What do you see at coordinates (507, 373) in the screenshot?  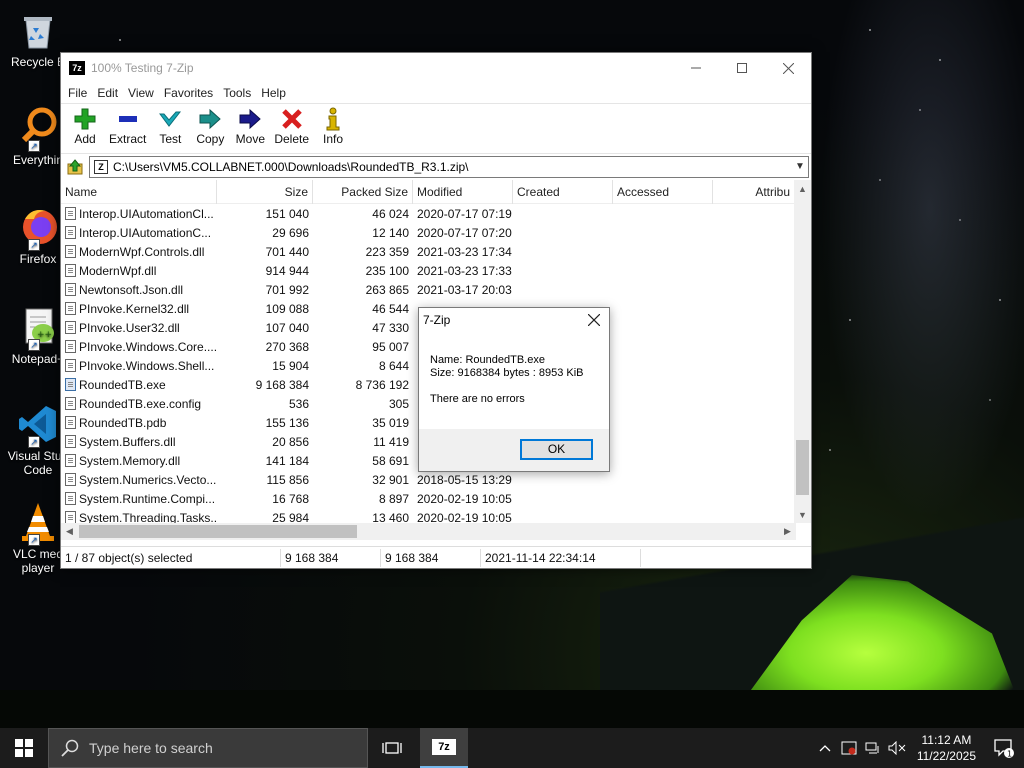 I see `dialog-size-line: Size: 9168384 bytes : 8953 KiB` at bounding box center [507, 373].